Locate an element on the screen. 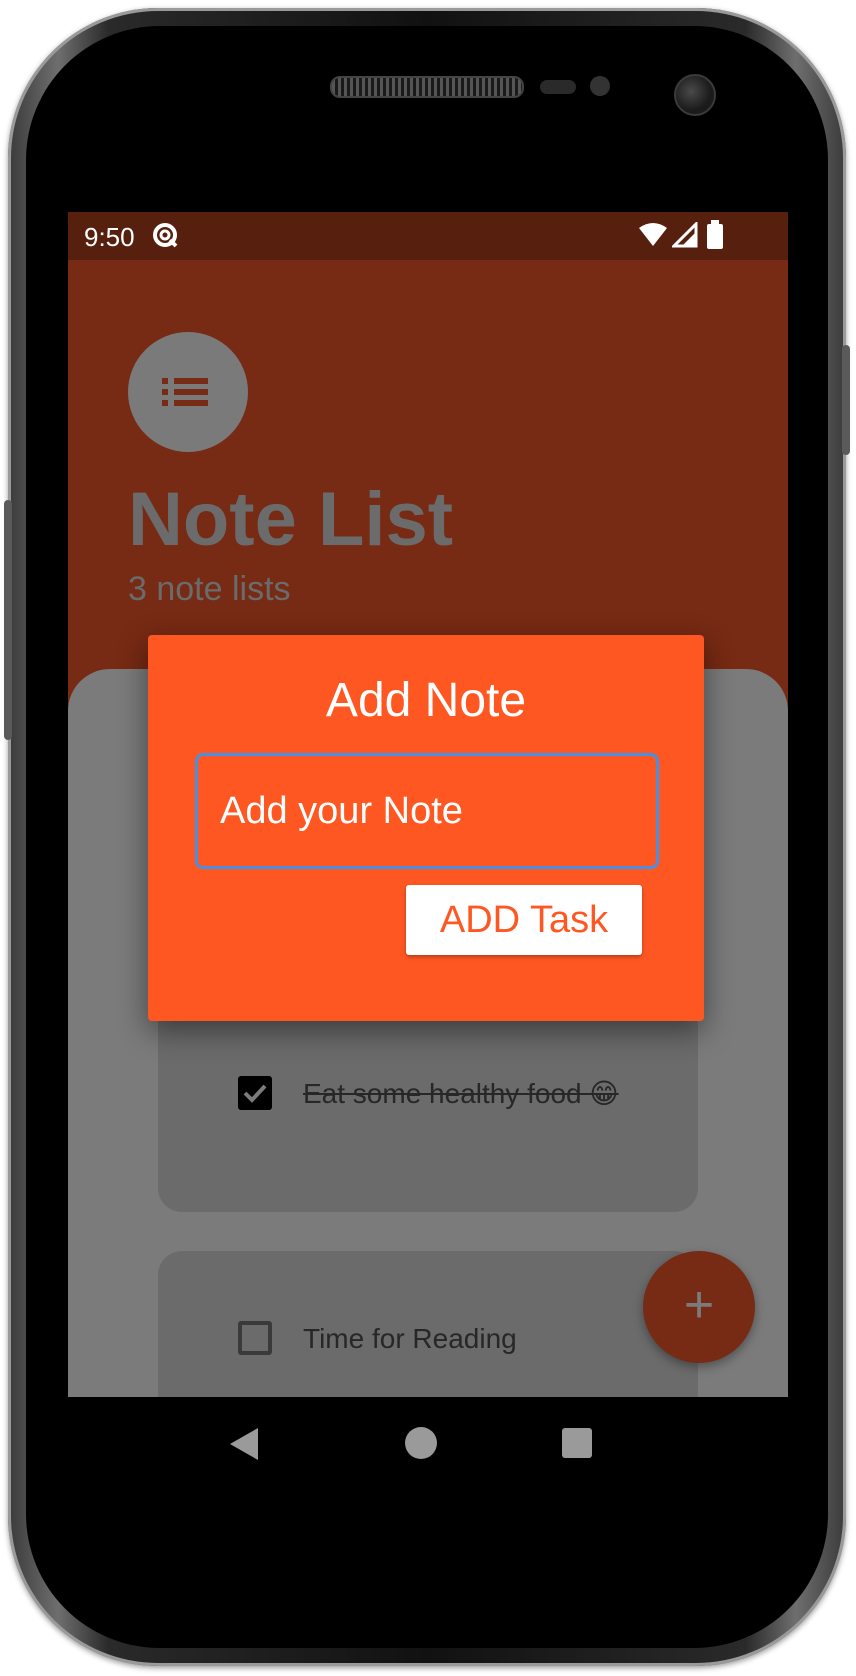 The height and width of the screenshot is (1676, 856). side-button-power is located at coordinates (846, 400).